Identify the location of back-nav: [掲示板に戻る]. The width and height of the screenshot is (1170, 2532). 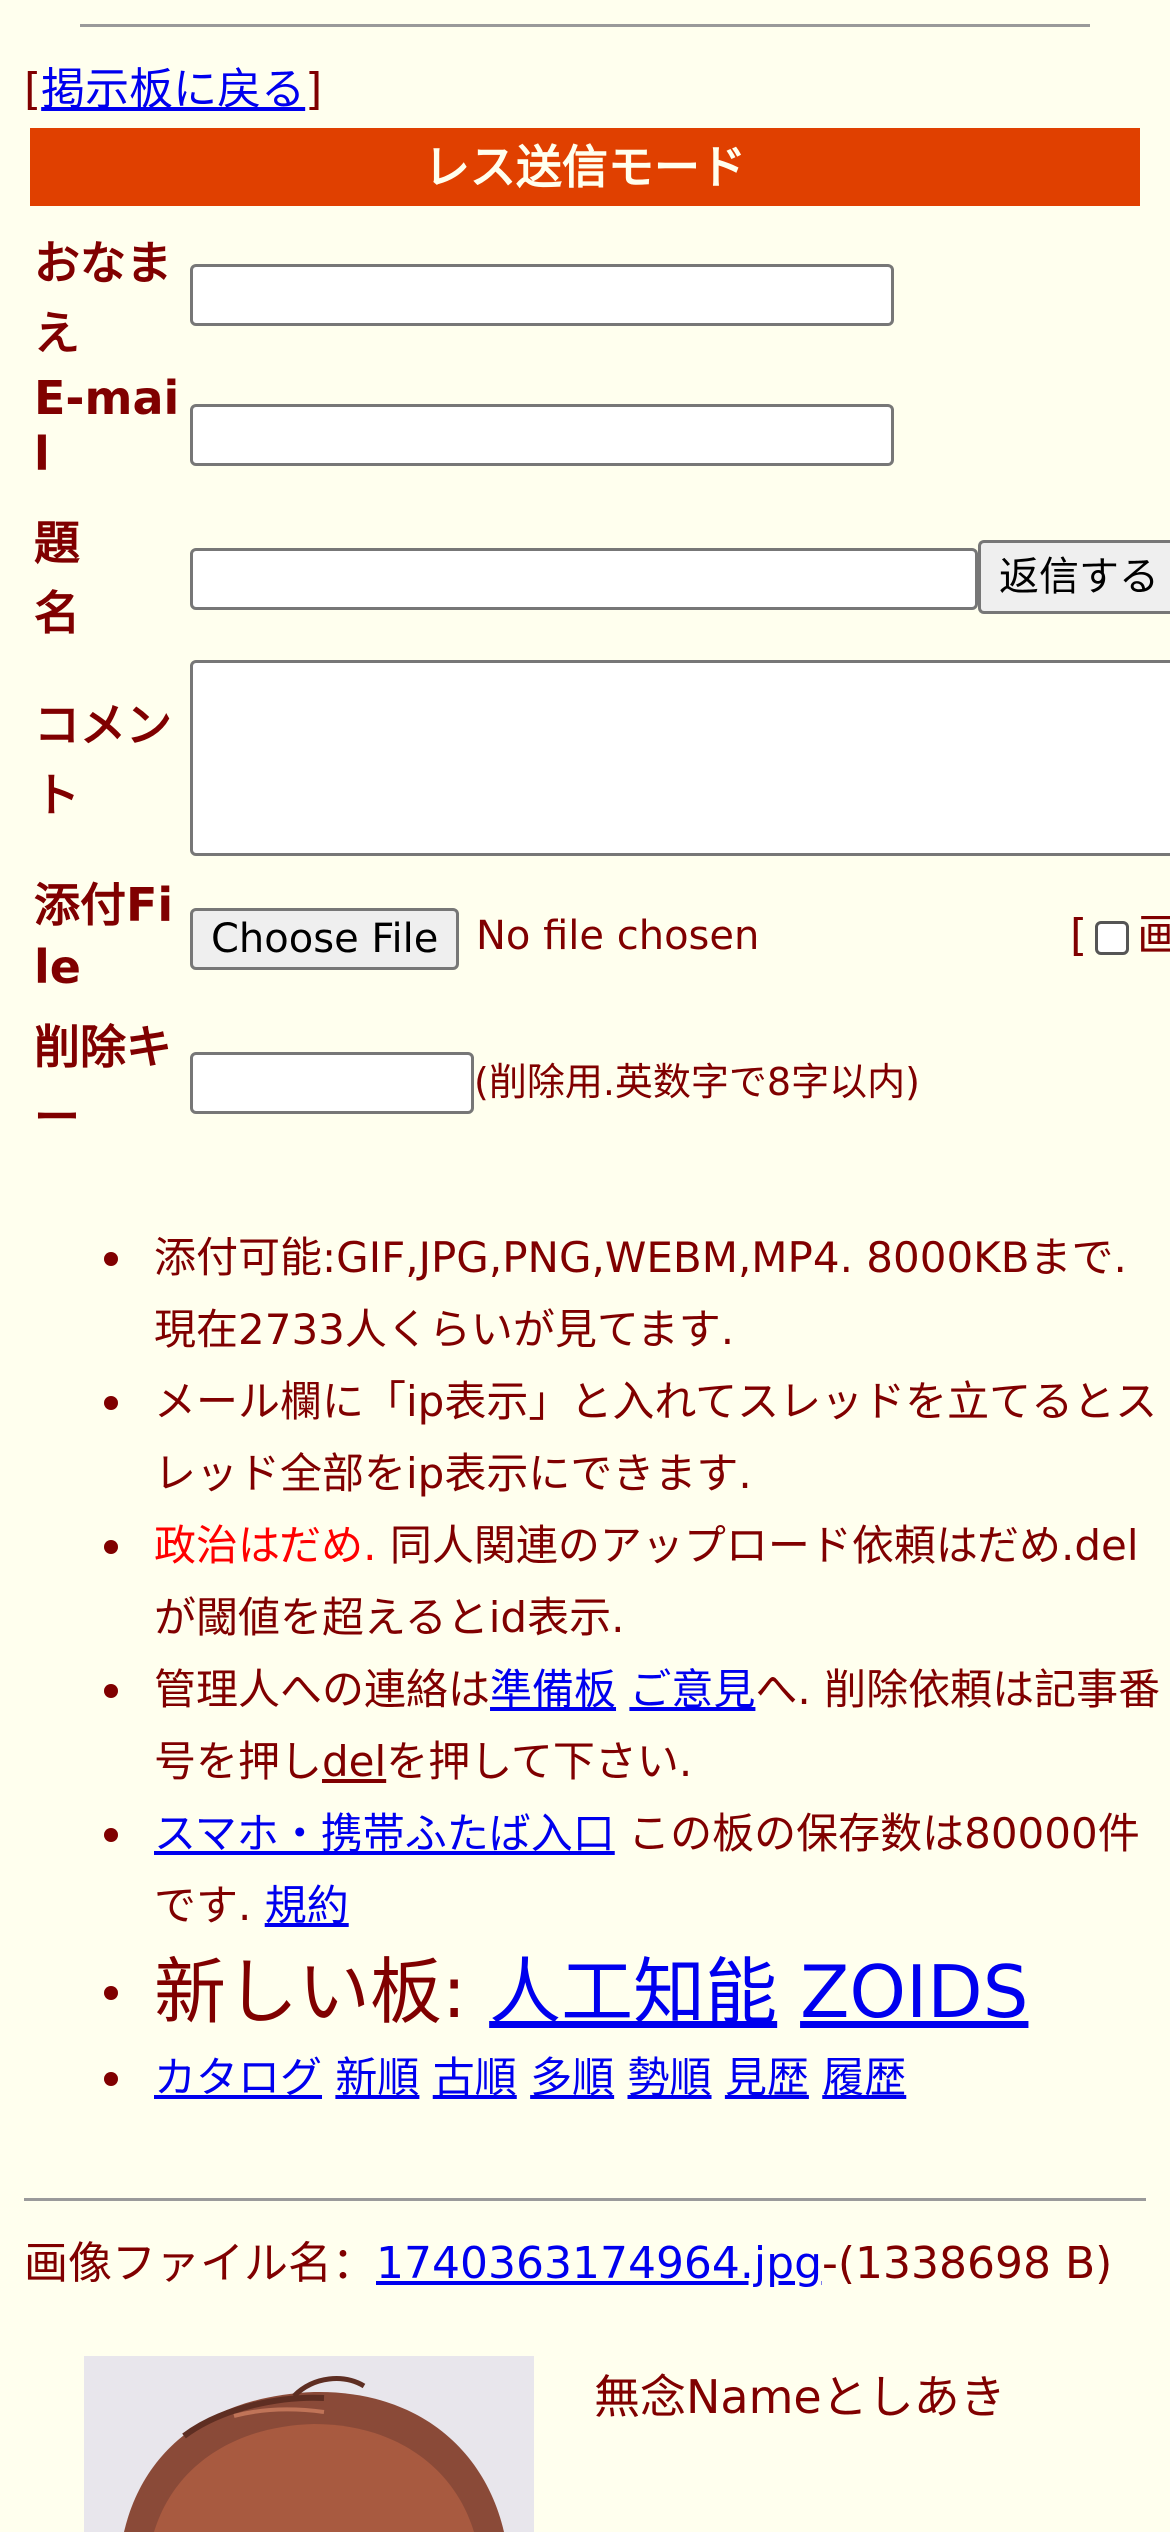
(173, 90).